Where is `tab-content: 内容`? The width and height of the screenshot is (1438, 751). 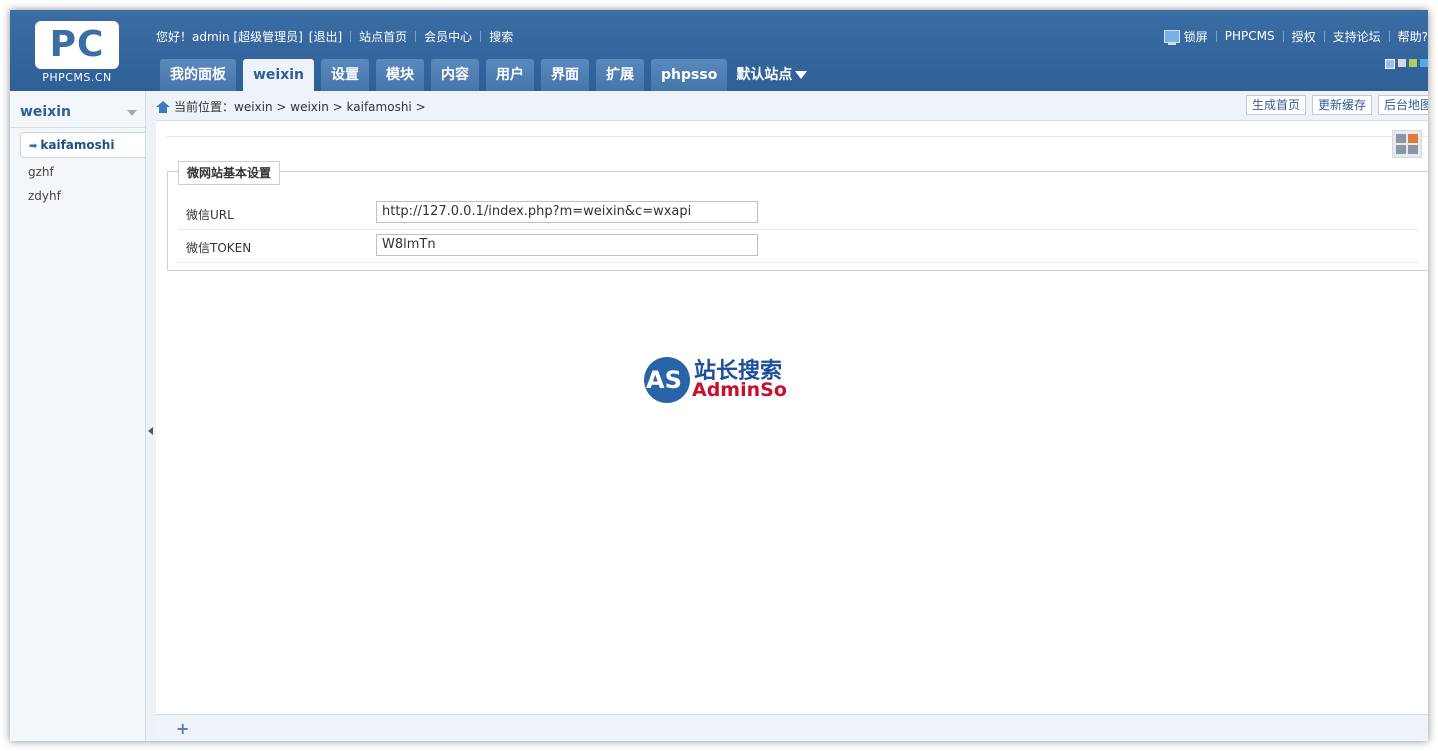 tab-content: 内容 is located at coordinates (455, 75).